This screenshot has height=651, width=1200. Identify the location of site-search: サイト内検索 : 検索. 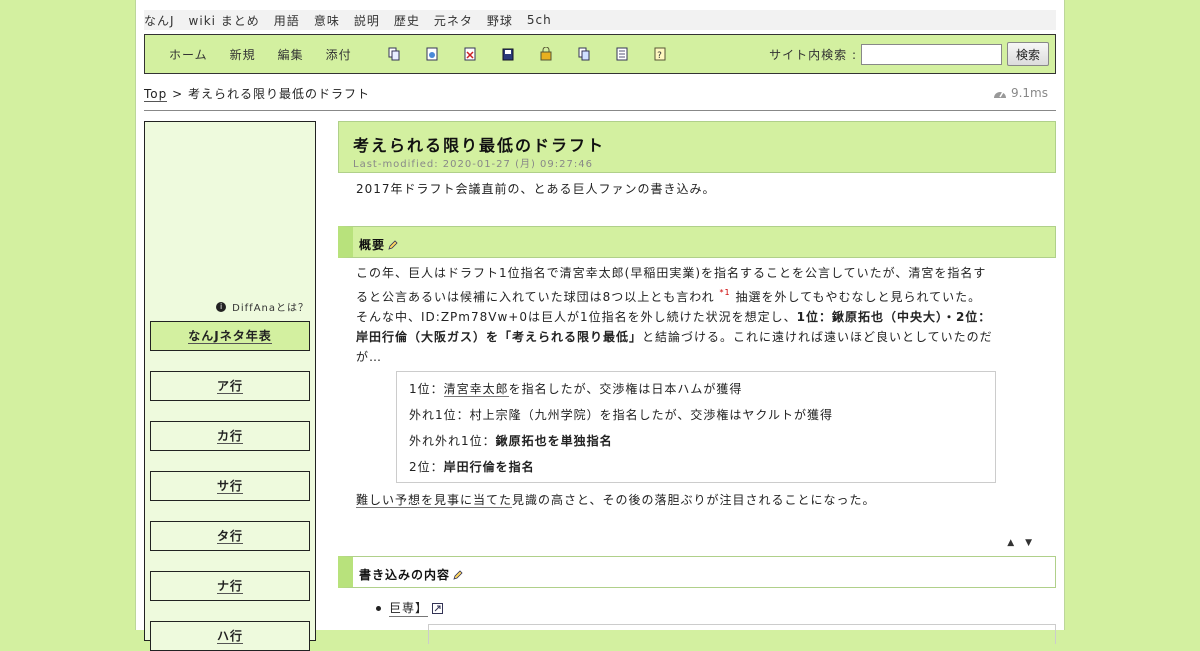
(909, 54).